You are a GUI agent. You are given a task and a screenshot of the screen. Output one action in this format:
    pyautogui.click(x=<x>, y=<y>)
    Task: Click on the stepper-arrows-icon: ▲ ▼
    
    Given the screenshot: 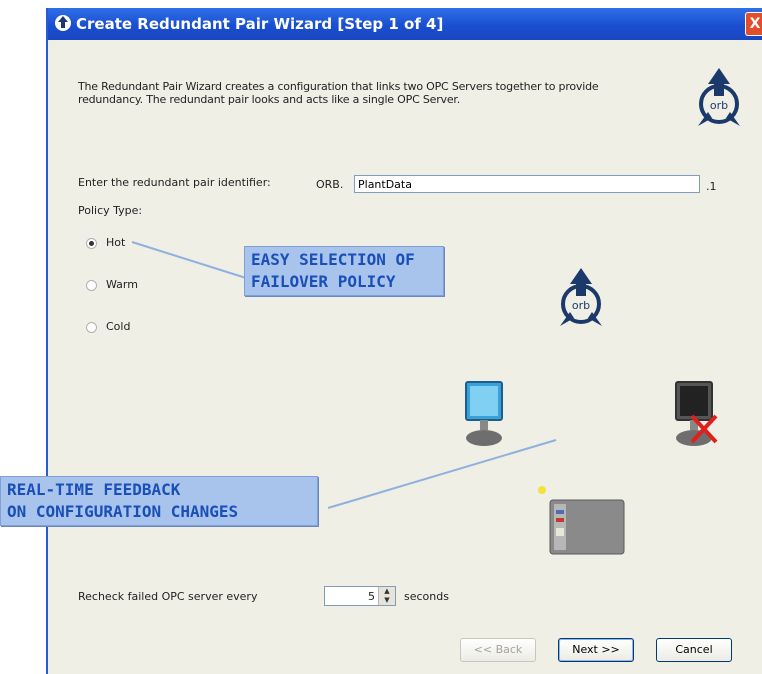 What is the action you would take?
    pyautogui.click(x=386, y=596)
    